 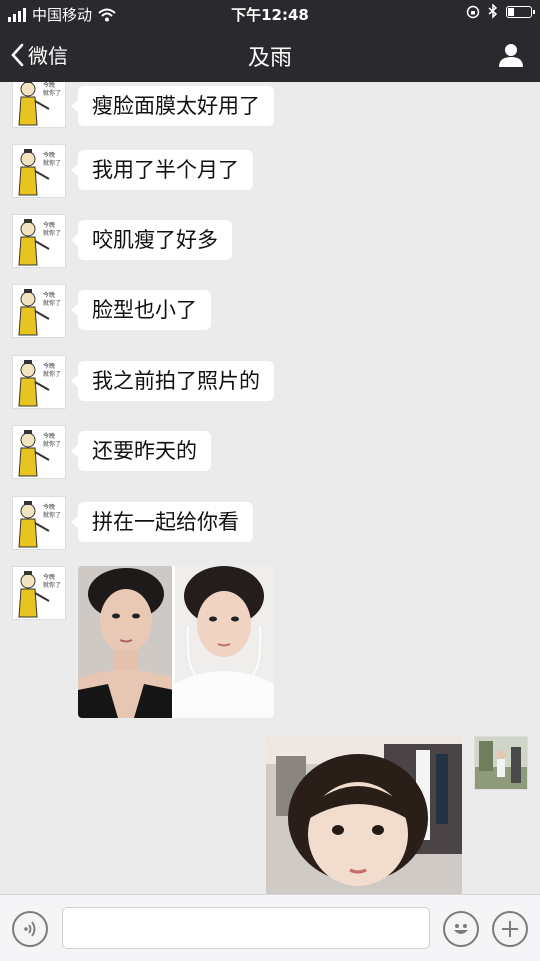 What do you see at coordinates (520, 11) in the screenshot?
I see `battery-icon` at bounding box center [520, 11].